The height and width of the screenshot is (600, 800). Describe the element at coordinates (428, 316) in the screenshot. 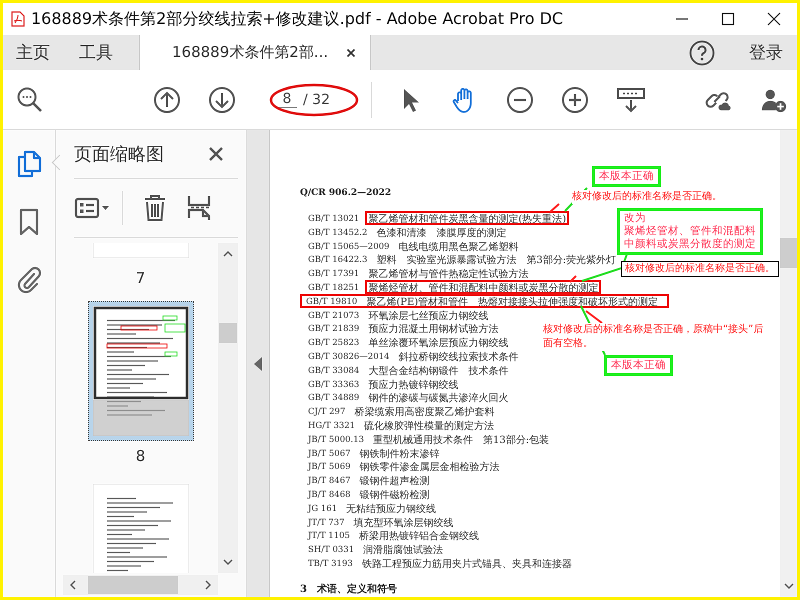

I see `standard-title: 环氧涂层七丝预应力钢绞线` at that location.